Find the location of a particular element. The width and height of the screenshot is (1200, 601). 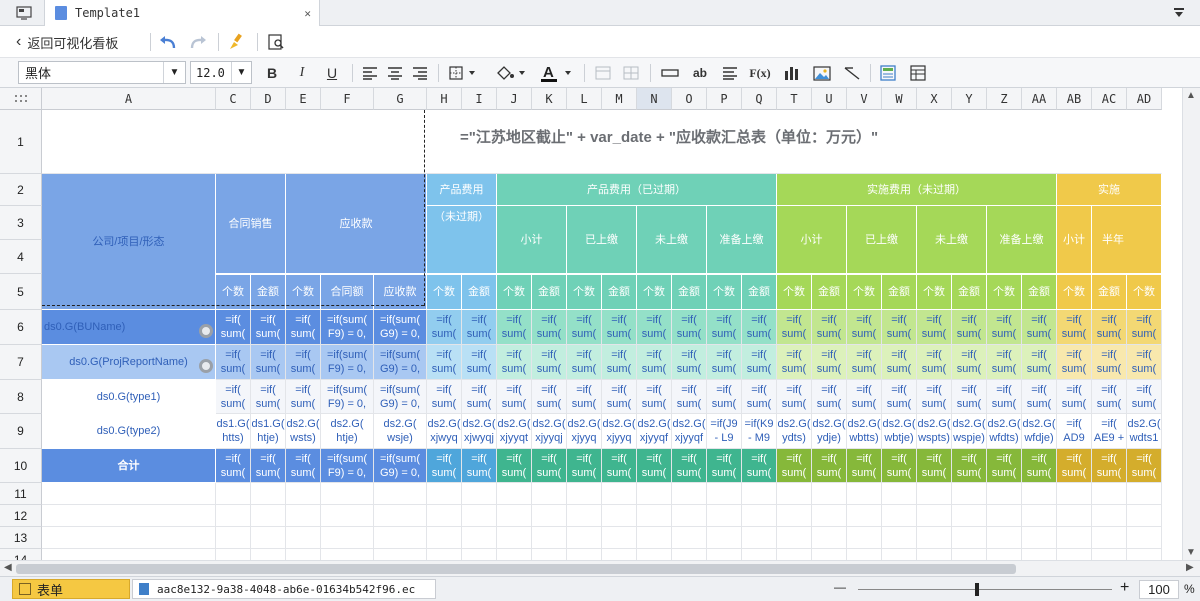

bold-button: B is located at coordinates (272, 73).